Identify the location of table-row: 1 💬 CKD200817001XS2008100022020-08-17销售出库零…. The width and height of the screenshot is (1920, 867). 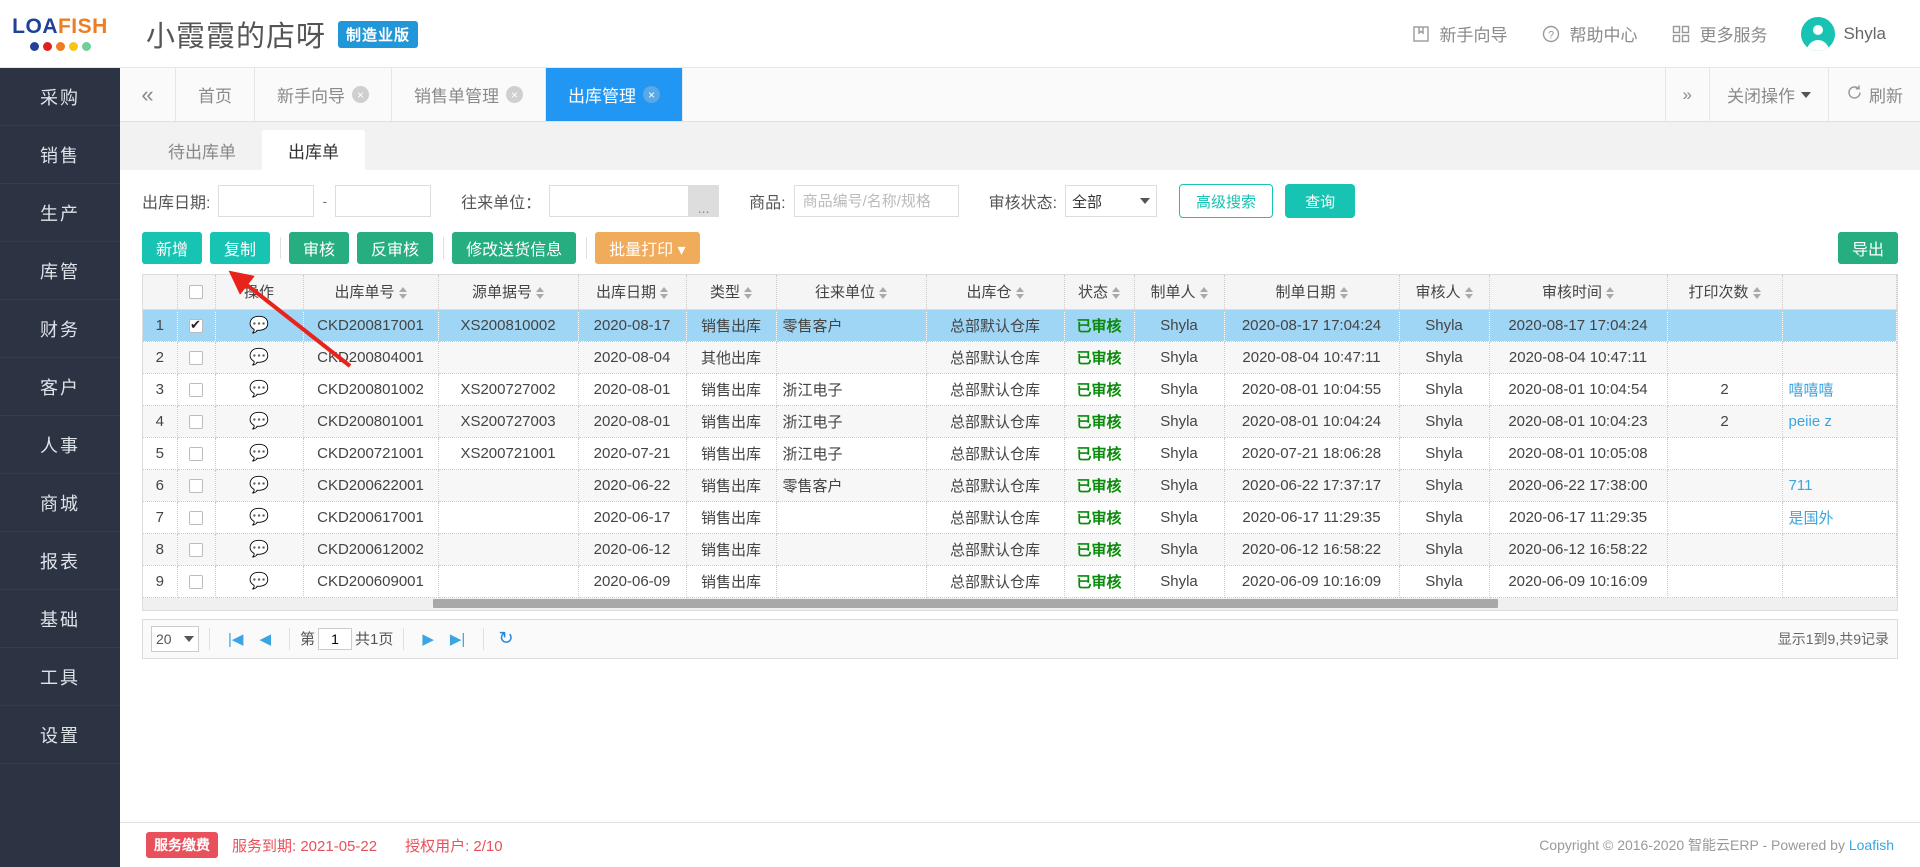
(1020, 325).